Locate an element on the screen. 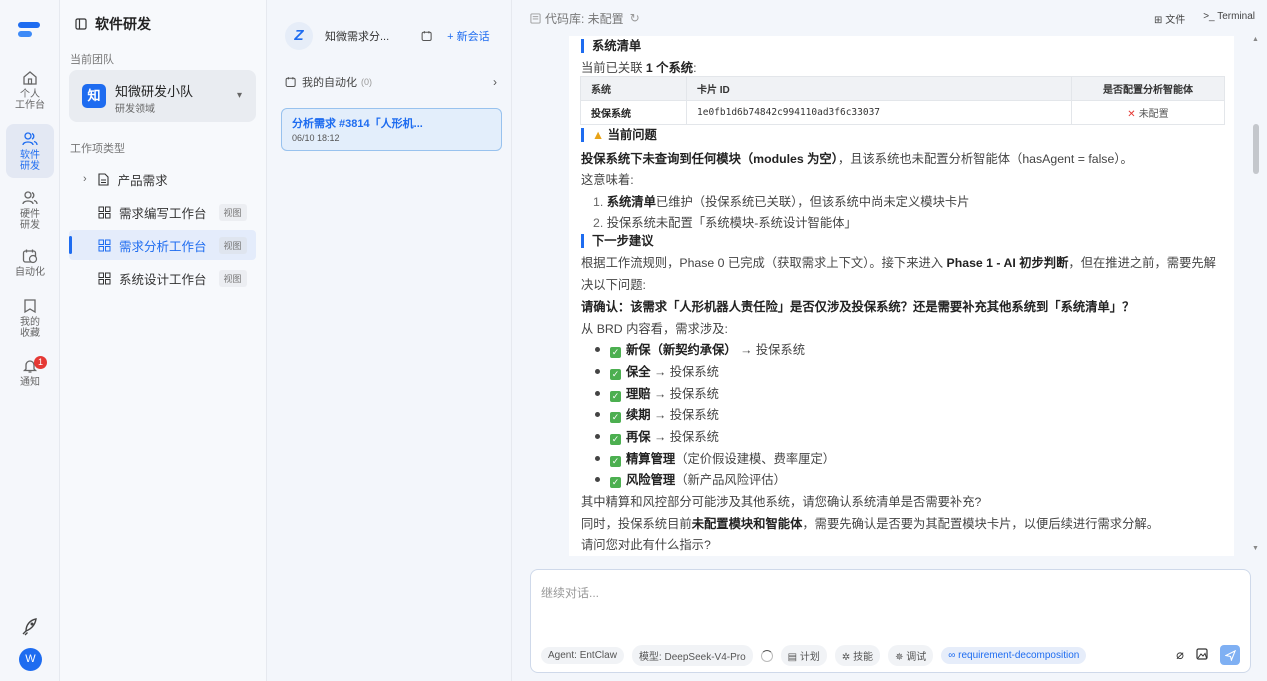 The height and width of the screenshot is (681, 1267). rail-label: 软件 is located at coordinates (30, 155).